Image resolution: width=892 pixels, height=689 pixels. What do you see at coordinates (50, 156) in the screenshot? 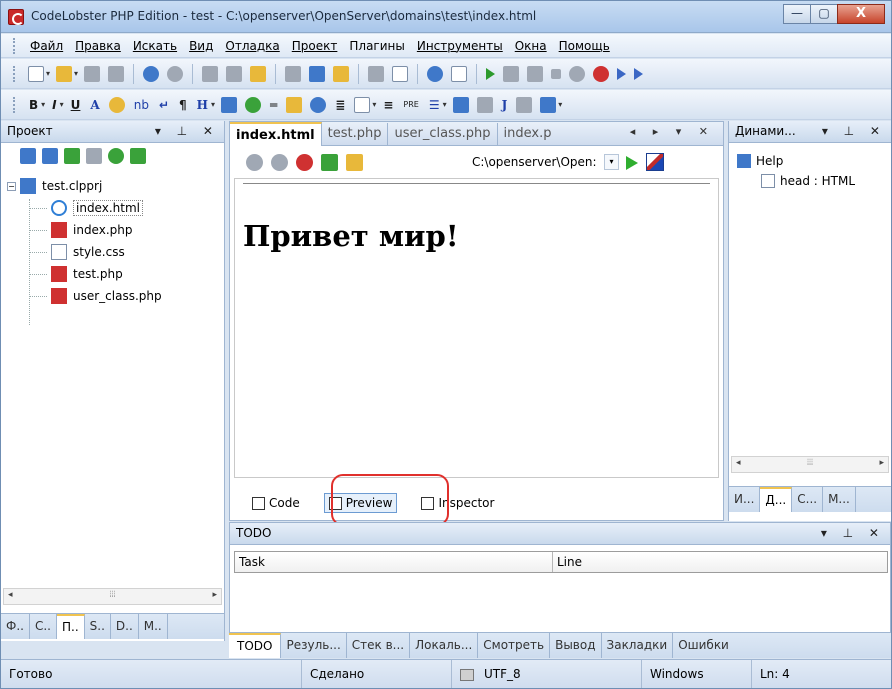
I see `project-add-icon` at bounding box center [50, 156].